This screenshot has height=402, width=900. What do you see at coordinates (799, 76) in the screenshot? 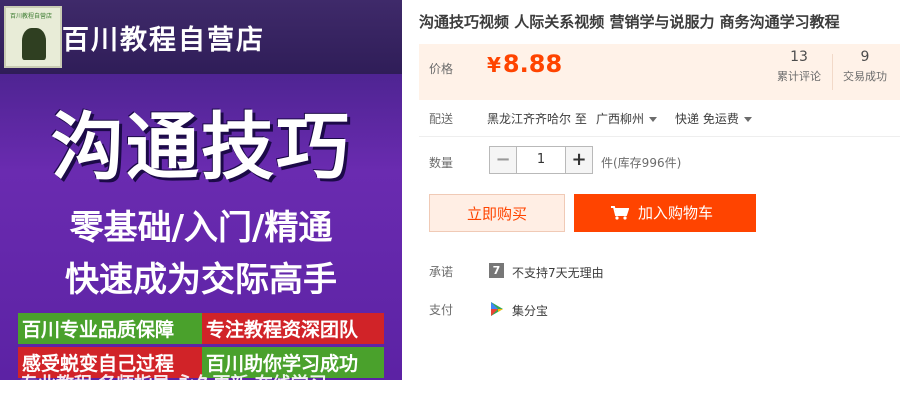
I see `review-count-label: 累计评论` at bounding box center [799, 76].